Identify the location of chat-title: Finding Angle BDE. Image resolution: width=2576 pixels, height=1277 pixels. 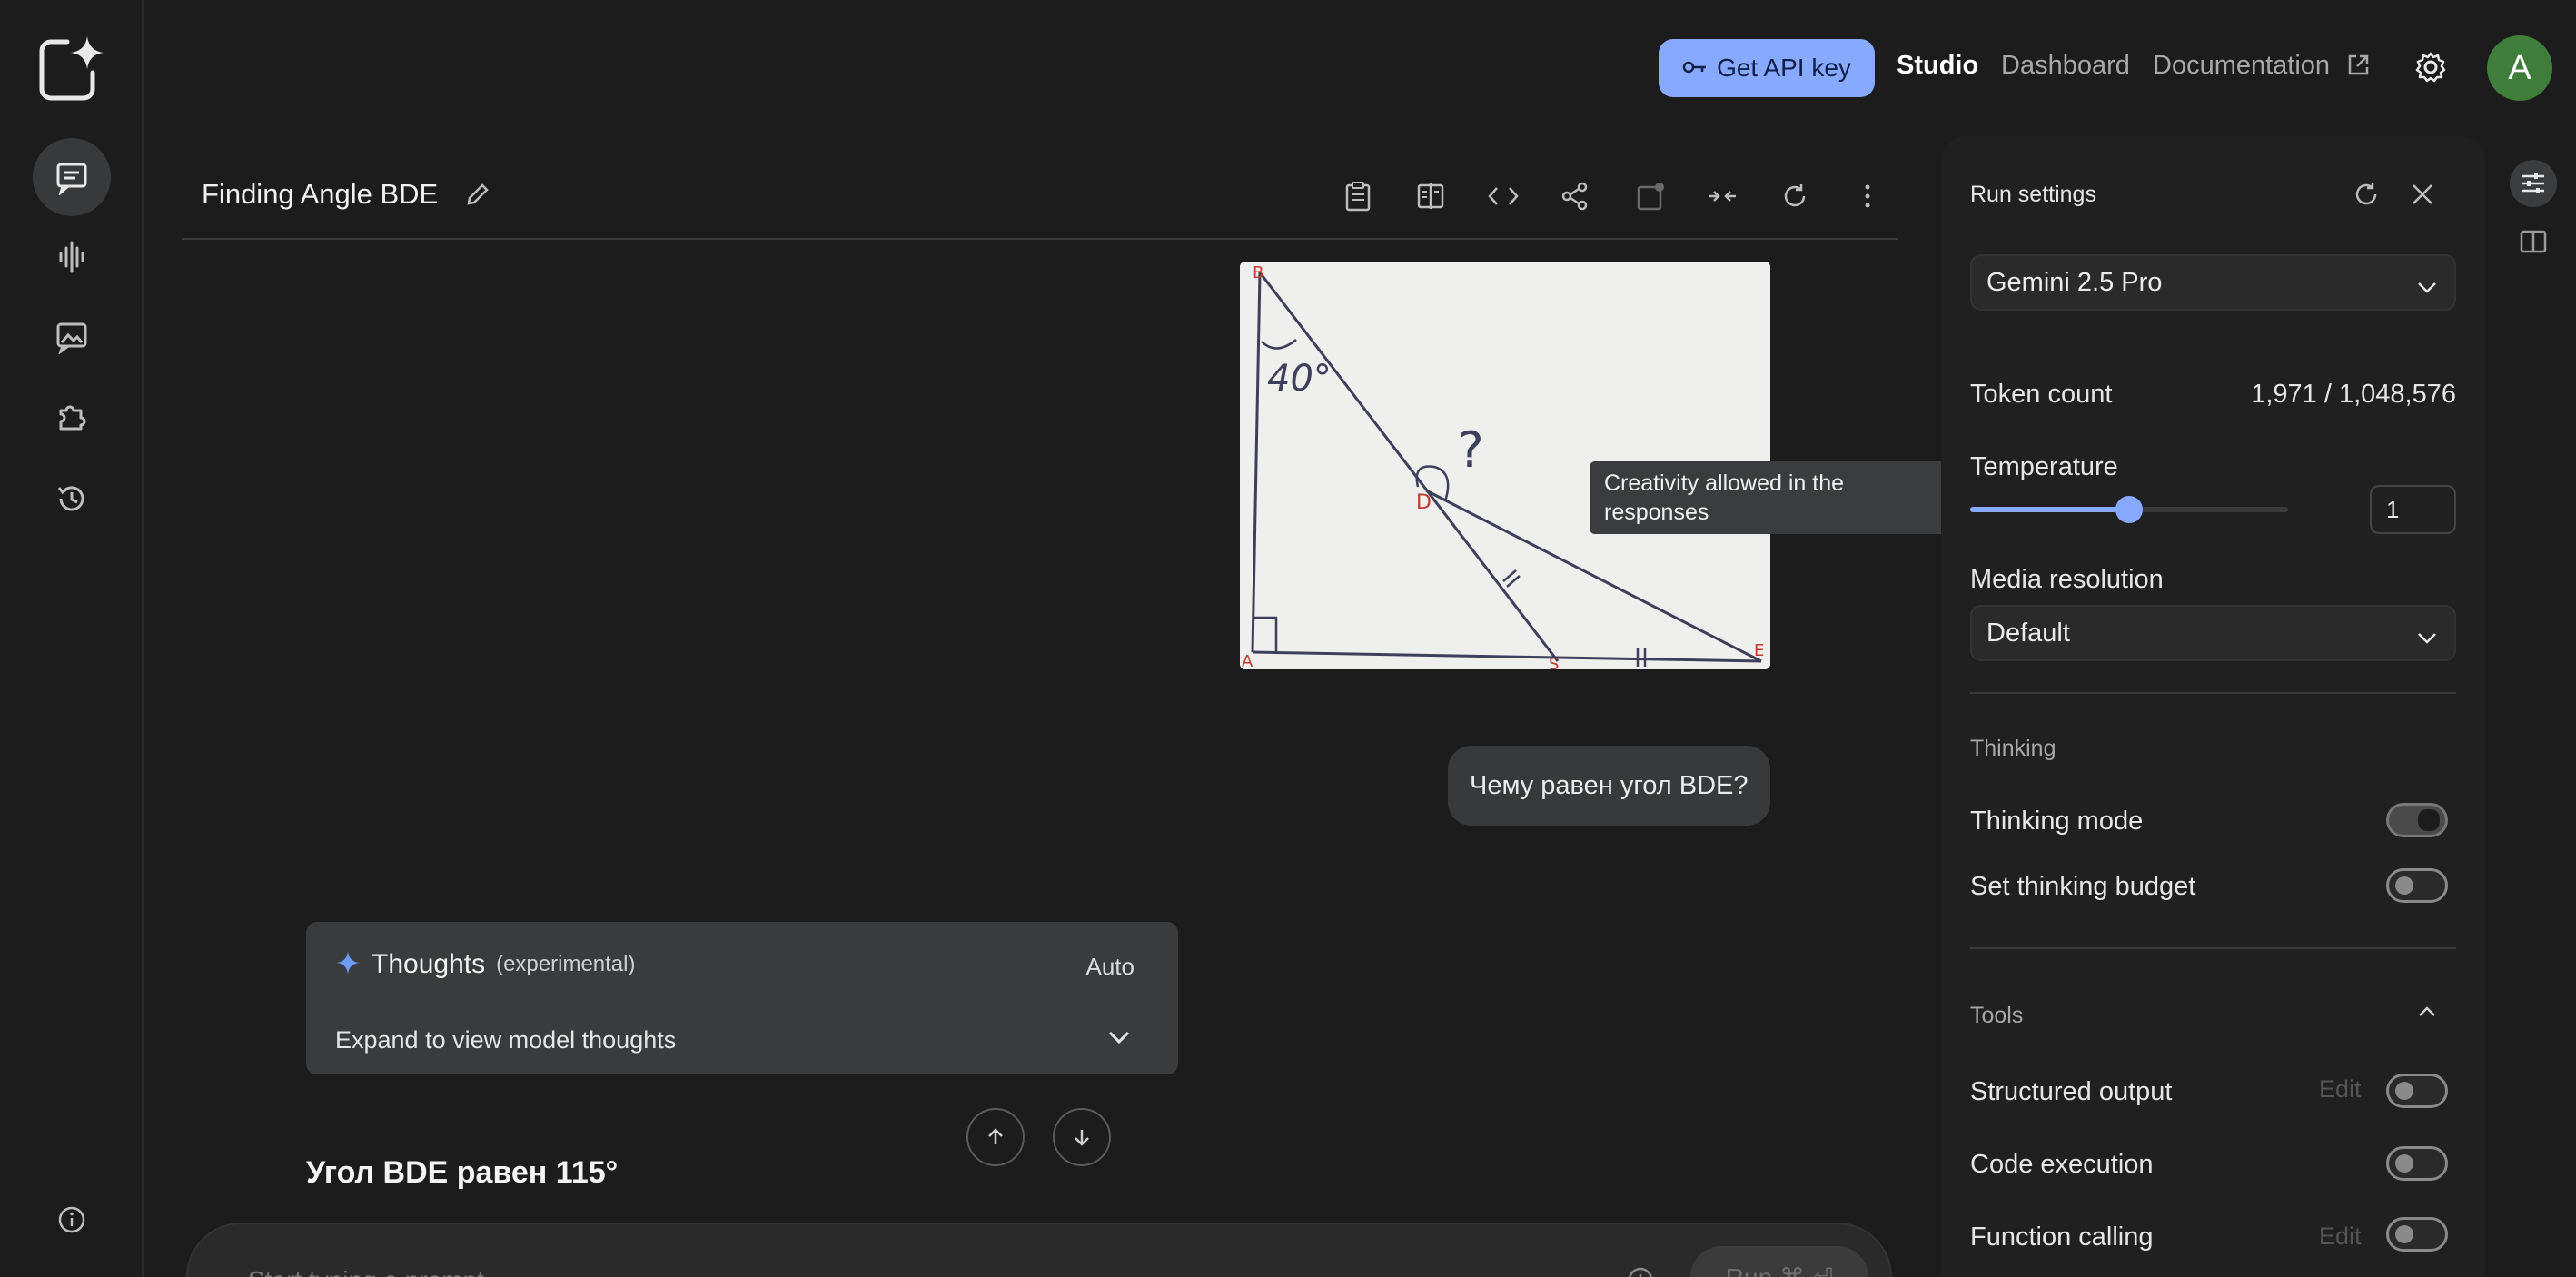
(320, 194).